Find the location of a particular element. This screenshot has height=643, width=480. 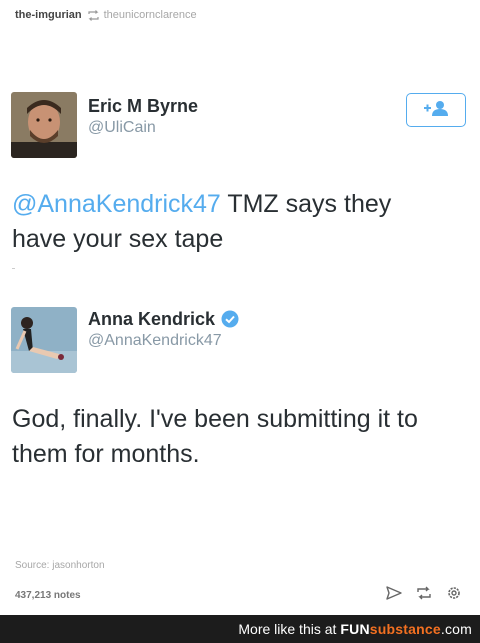

blog-name-link: the-imgurian is located at coordinates (48, 15).